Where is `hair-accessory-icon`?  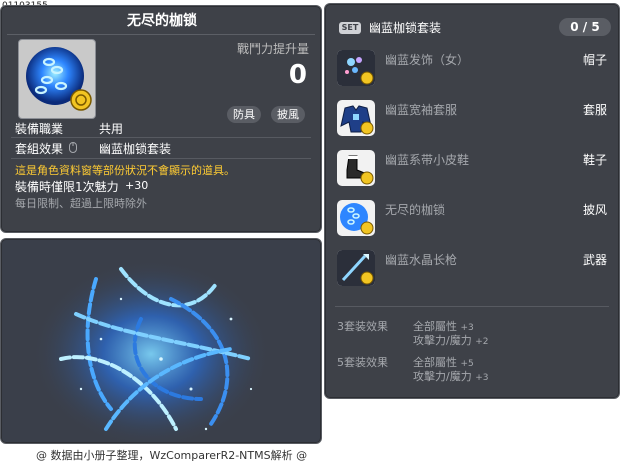 hair-accessory-icon is located at coordinates (356, 68).